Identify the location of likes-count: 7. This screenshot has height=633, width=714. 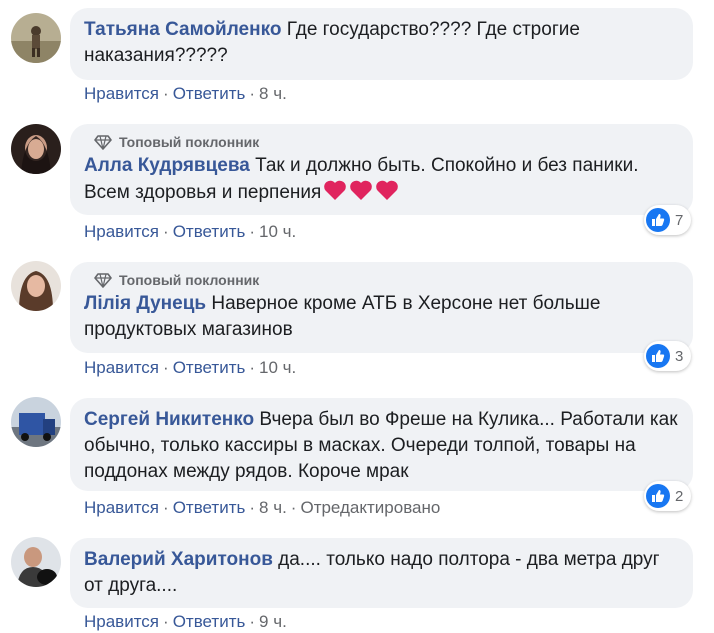
(679, 220).